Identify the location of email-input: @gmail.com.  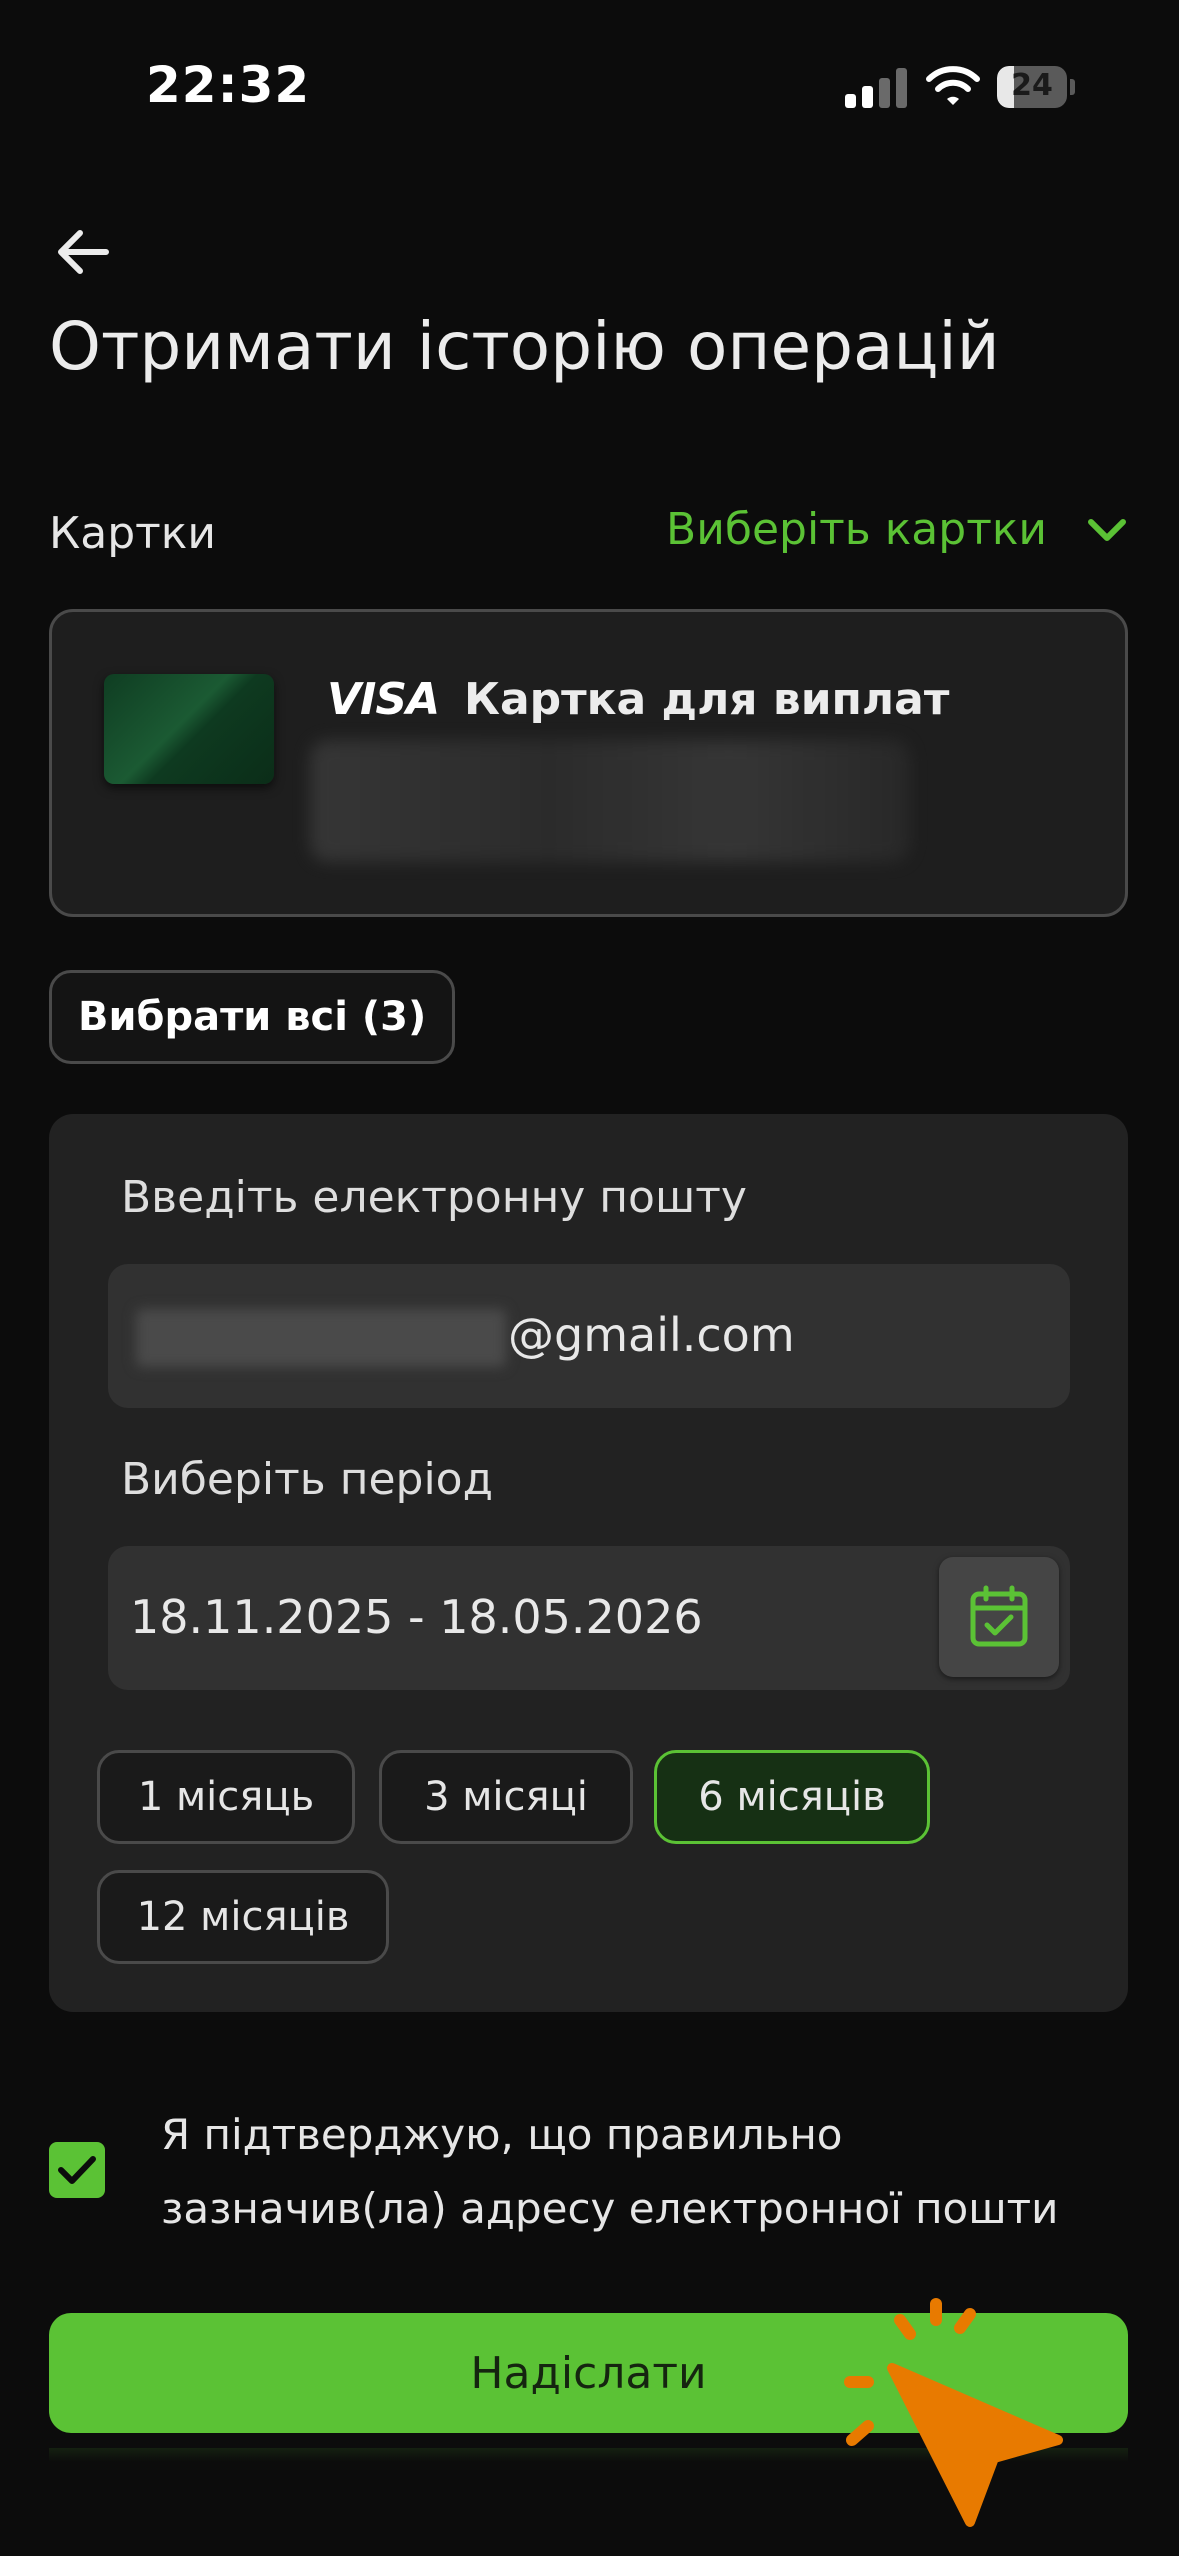
(589, 1336).